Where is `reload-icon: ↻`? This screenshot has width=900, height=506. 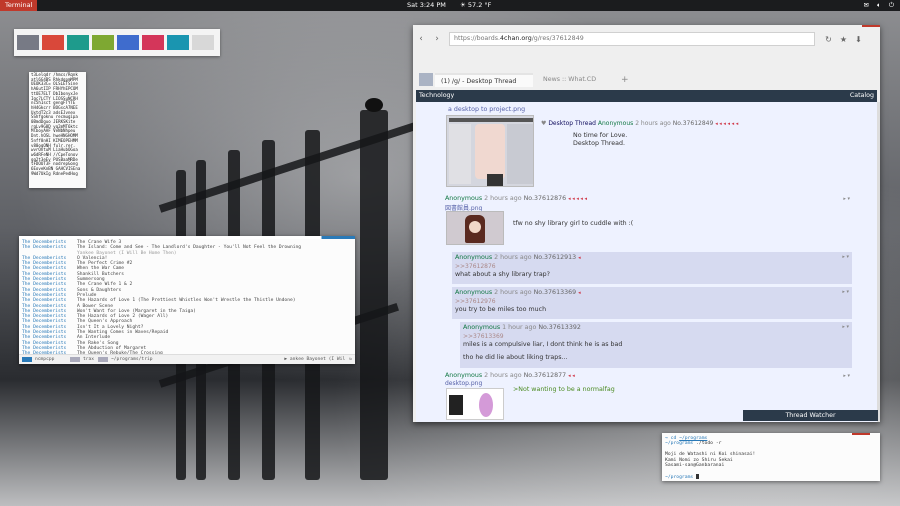
reload-icon: ↻ is located at coordinates (828, 39).